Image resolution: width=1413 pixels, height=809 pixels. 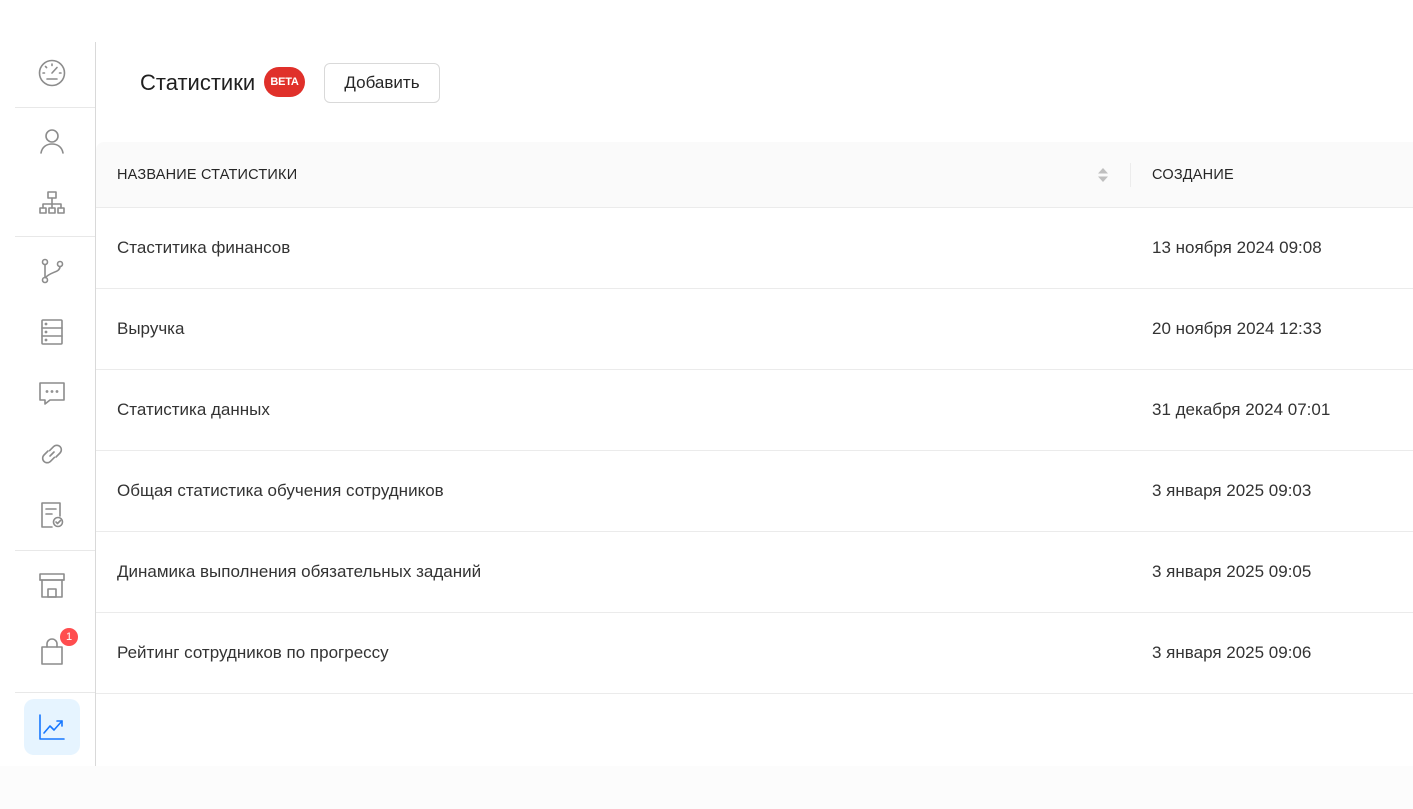 I want to click on notification-badge: 1, so click(x=69, y=637).